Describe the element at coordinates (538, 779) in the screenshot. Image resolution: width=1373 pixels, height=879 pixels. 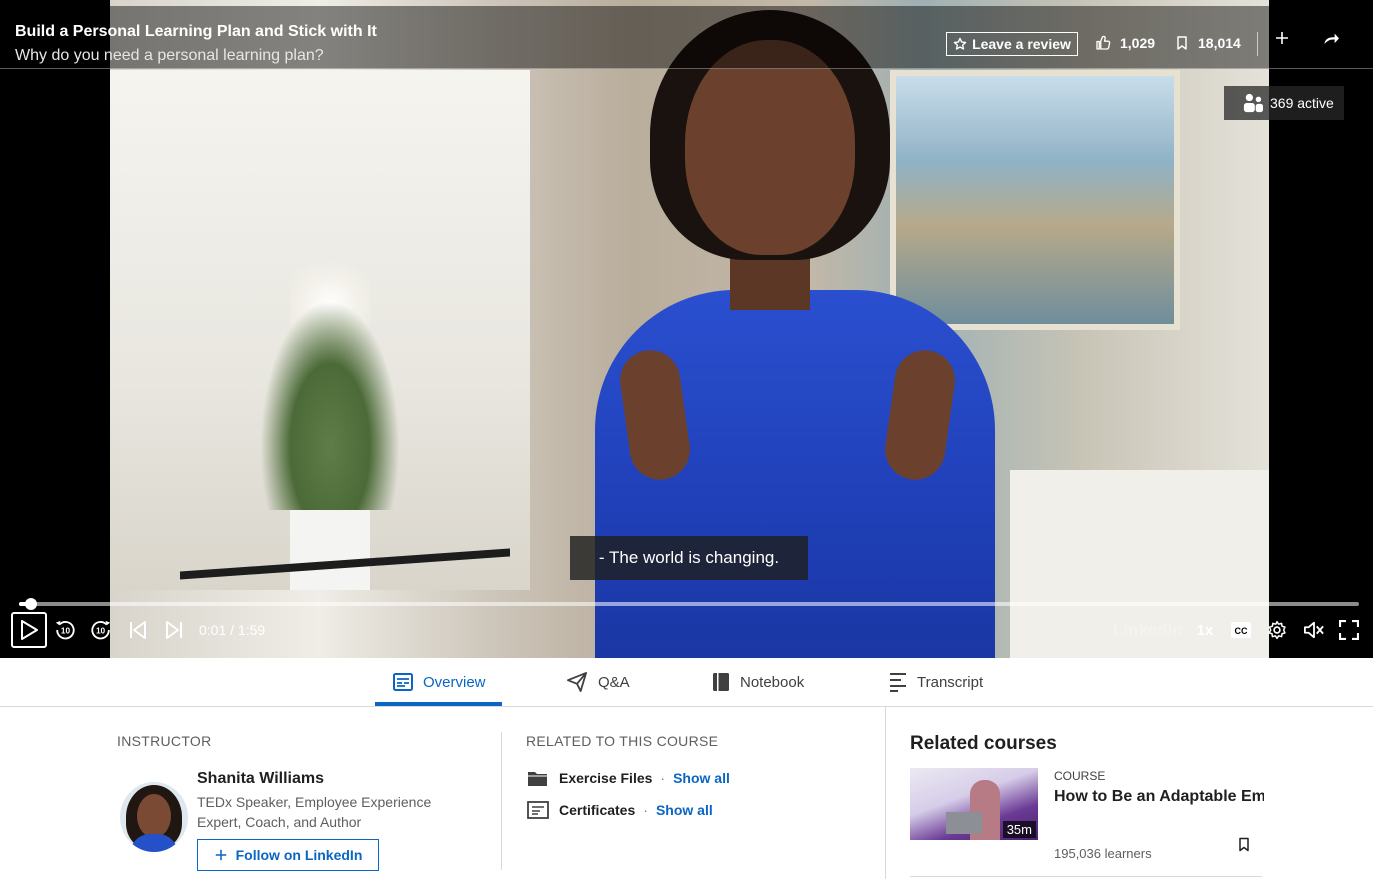
I see `folder-icon` at that location.